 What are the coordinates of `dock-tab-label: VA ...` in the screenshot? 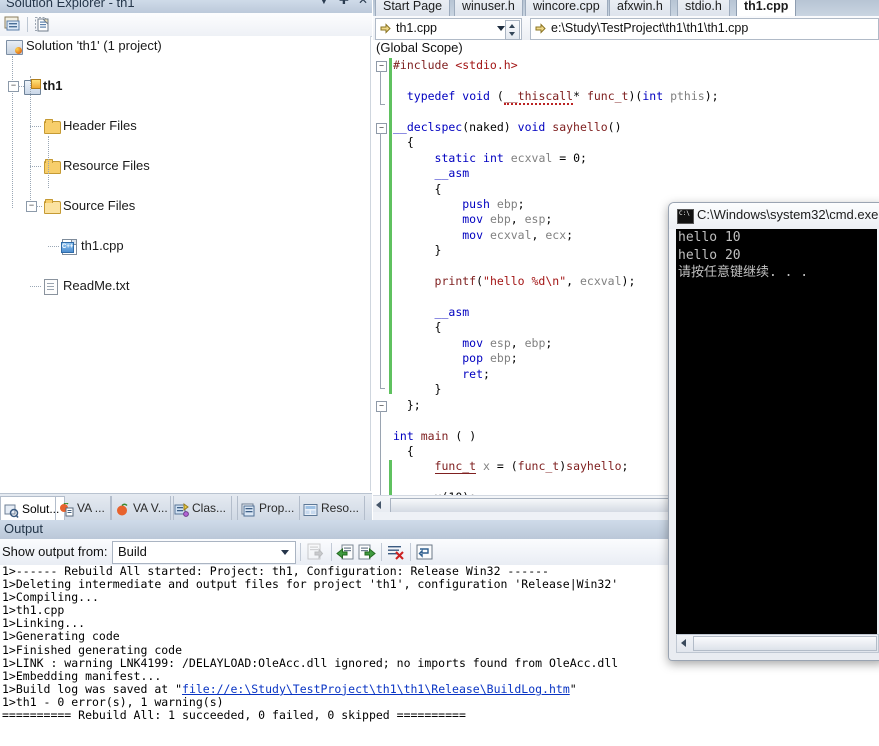 It's located at (91, 508).